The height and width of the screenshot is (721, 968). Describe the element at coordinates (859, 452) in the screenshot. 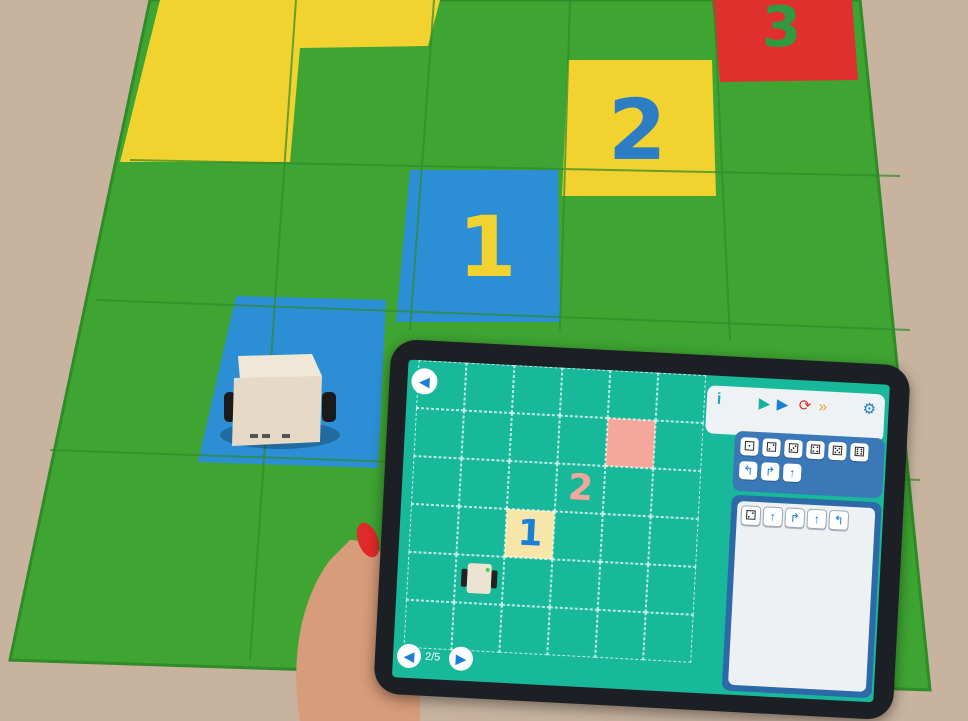

I see `die-6-block: ⚅` at that location.